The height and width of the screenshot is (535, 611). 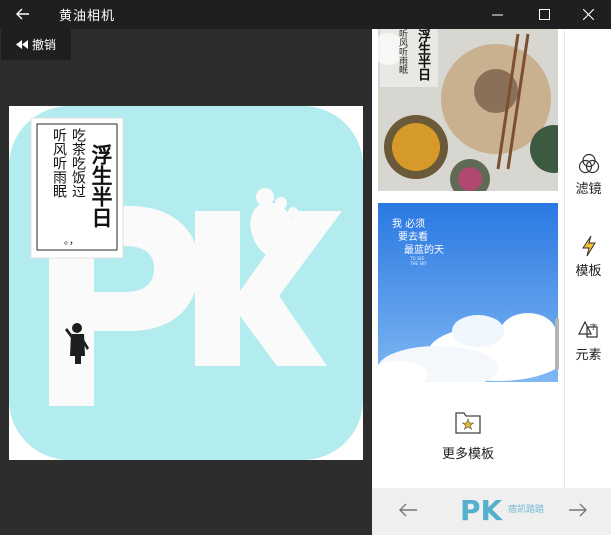 I want to click on undo-label: 撤销, so click(x=43, y=45).